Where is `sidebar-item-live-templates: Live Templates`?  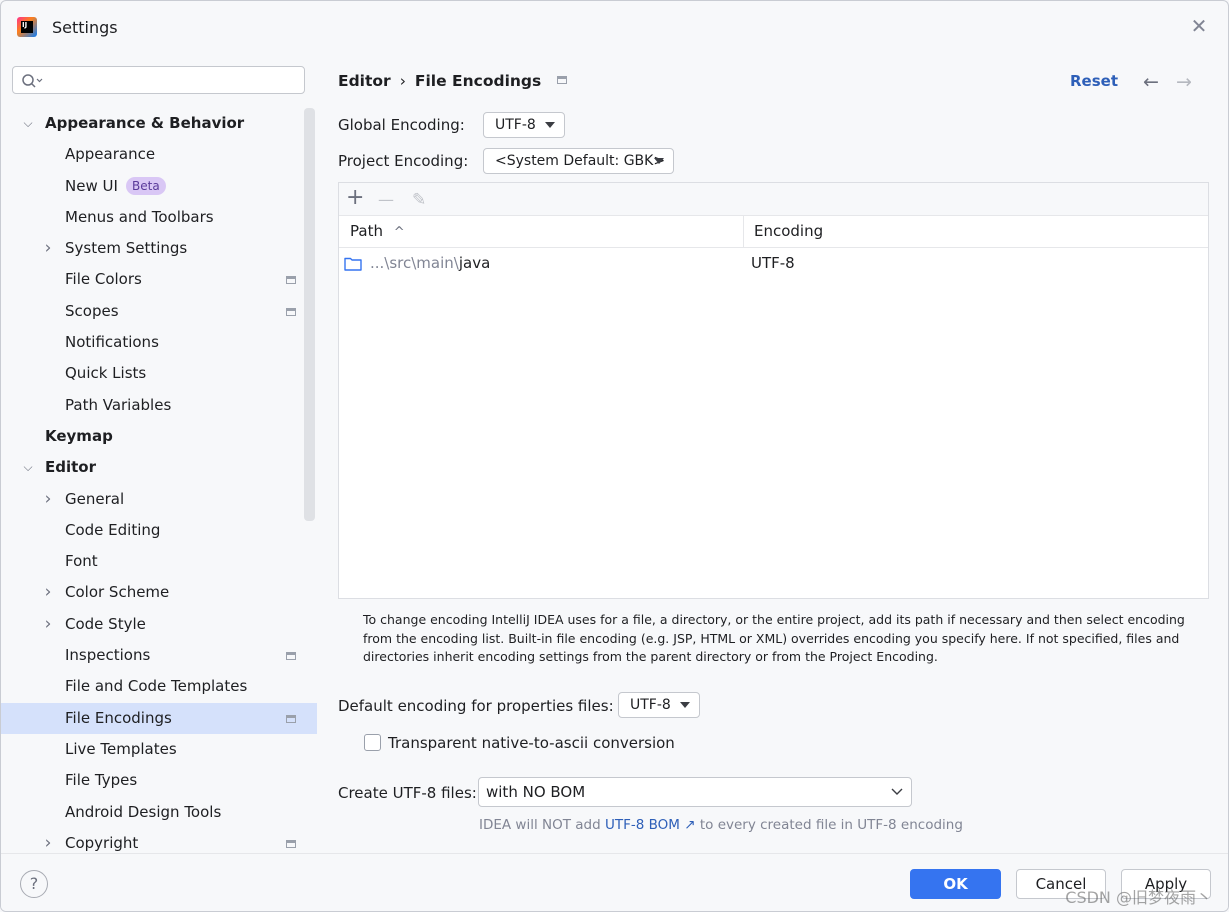 sidebar-item-live-templates: Live Templates is located at coordinates (159, 749).